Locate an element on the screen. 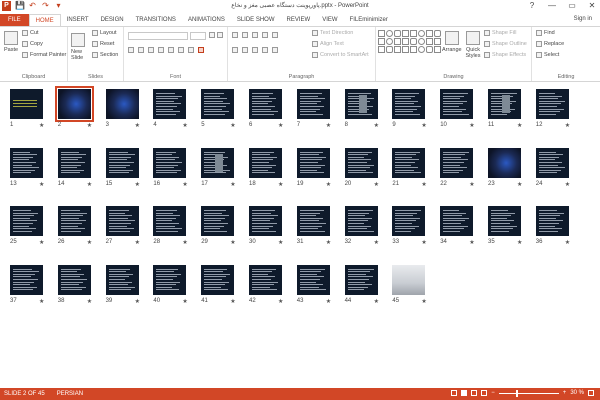 The image size is (600, 400). zoom-out-button: − is located at coordinates (493, 393).